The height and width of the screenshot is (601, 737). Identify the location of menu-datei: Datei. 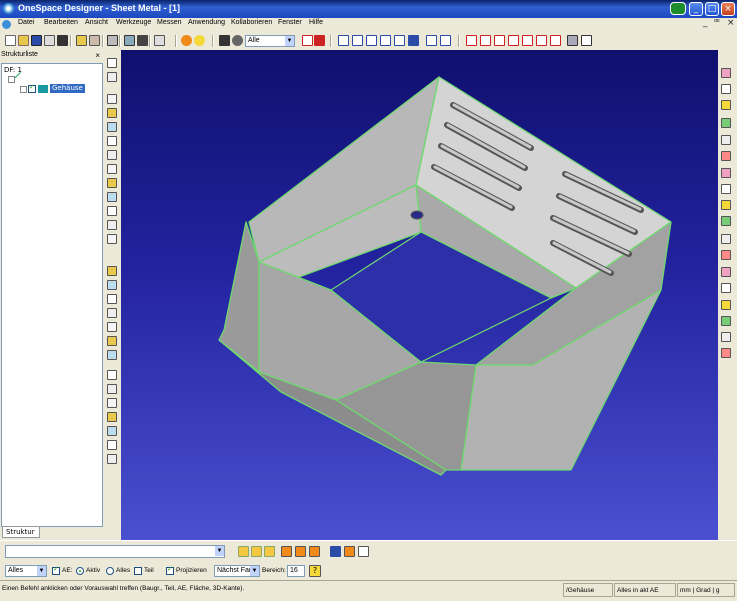
(26, 22).